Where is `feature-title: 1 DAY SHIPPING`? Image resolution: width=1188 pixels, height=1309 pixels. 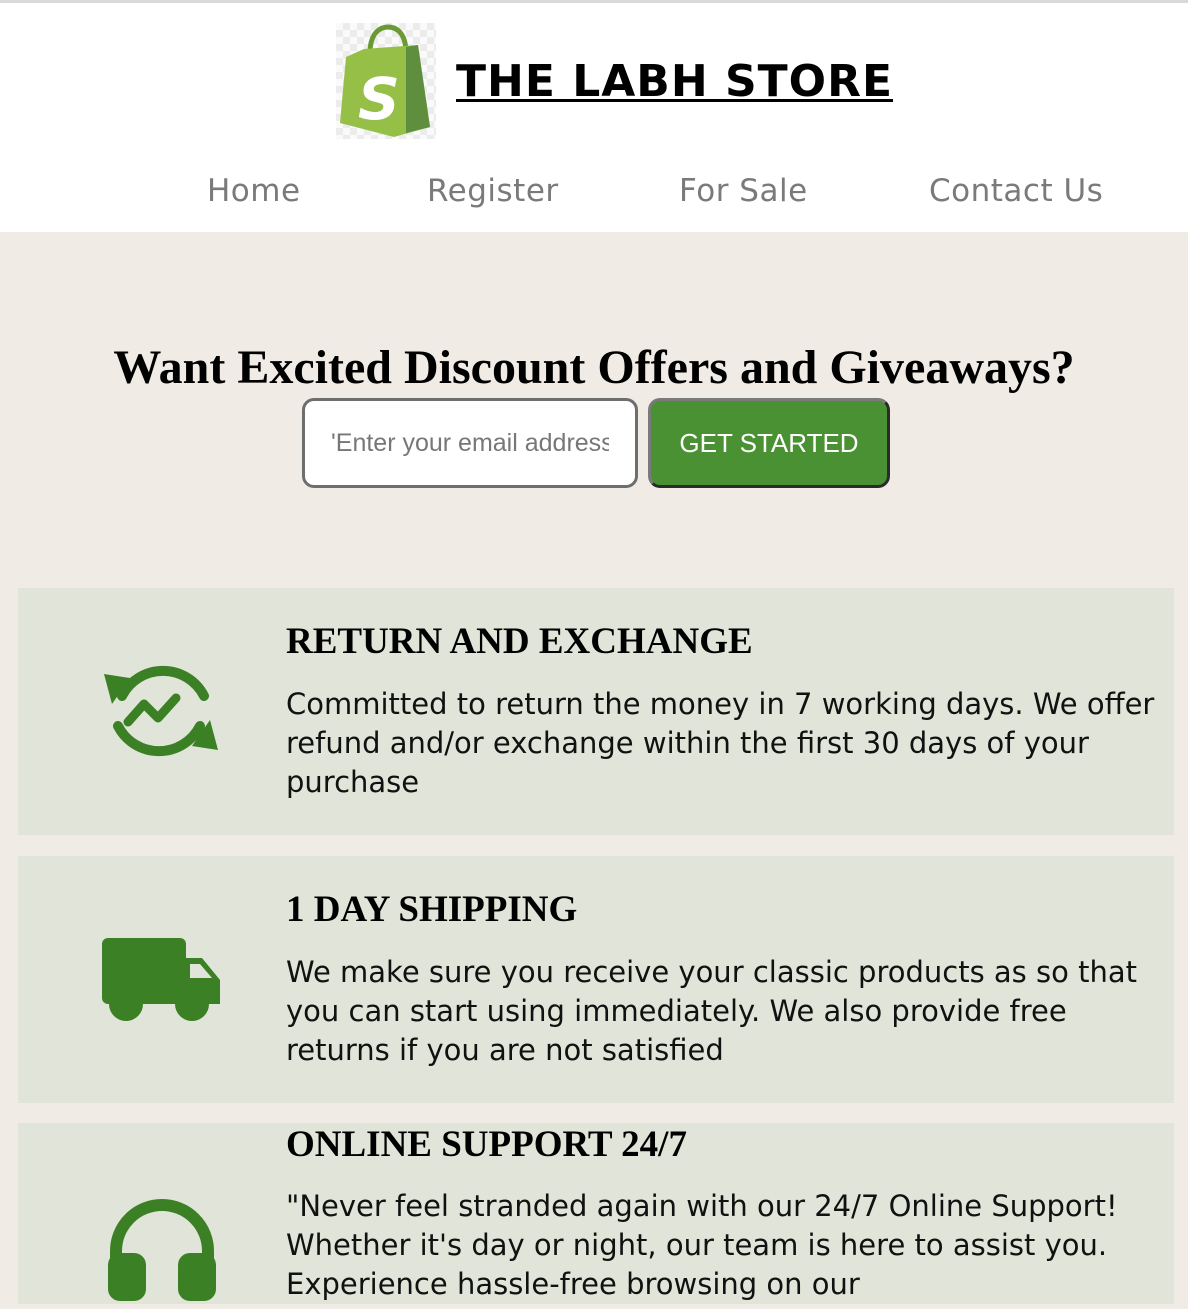 feature-title: 1 DAY SHIPPING is located at coordinates (432, 909).